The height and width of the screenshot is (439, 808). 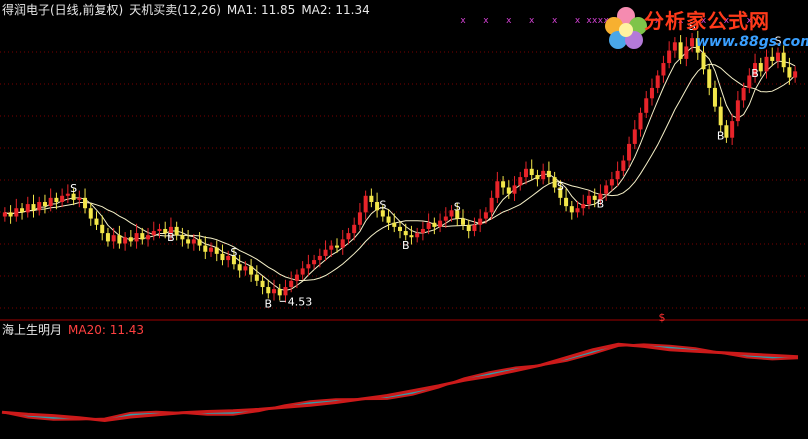 What do you see at coordinates (752, 42) in the screenshot?
I see `logo-url: www.88gs.com` at bounding box center [752, 42].